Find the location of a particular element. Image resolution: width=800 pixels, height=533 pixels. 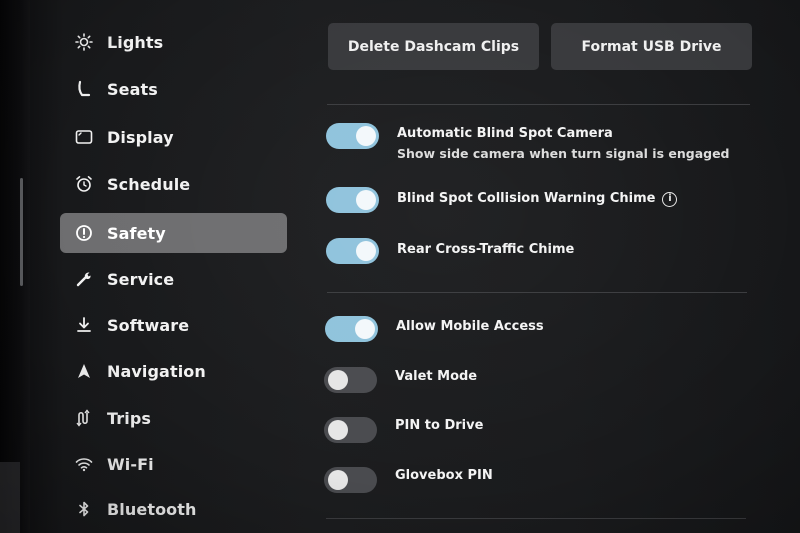

sidebar-item-trips: Trips is located at coordinates (173, 418).